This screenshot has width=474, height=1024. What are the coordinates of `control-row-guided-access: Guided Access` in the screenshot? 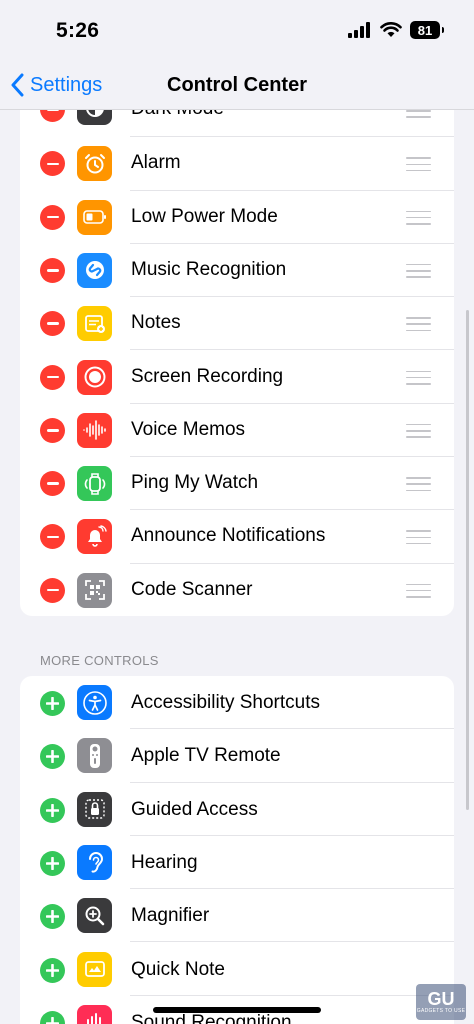 It's located at (237, 809).